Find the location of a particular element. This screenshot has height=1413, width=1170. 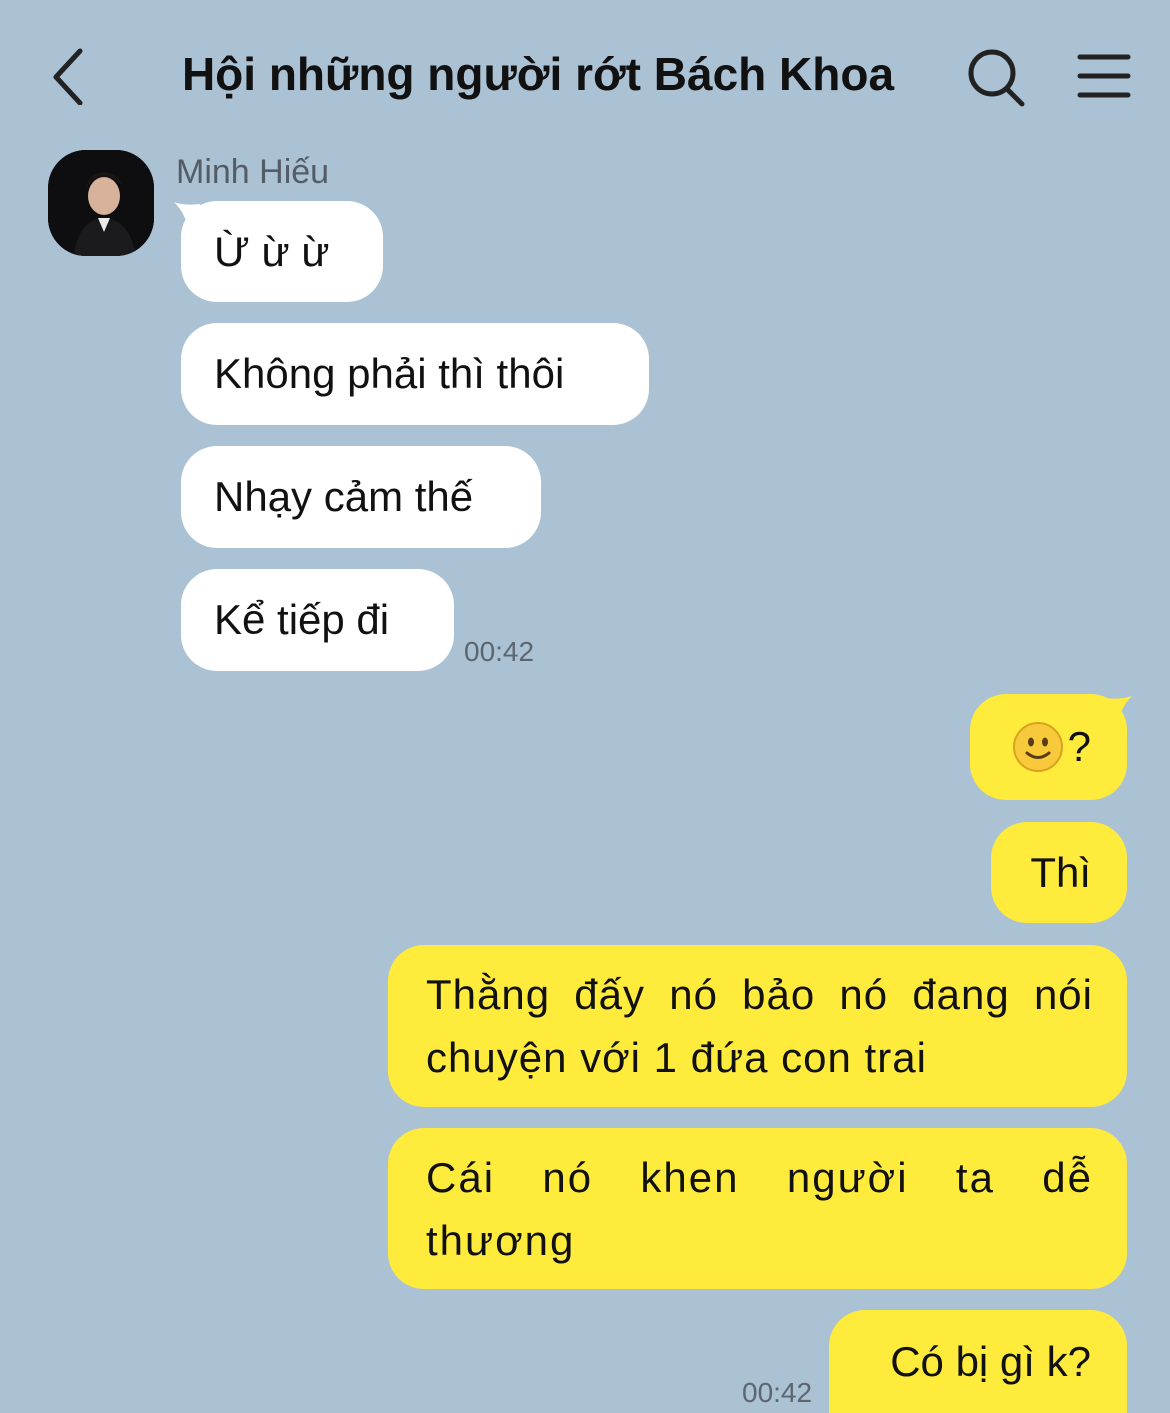

outgoing-message: Thì is located at coordinates (1059, 872).